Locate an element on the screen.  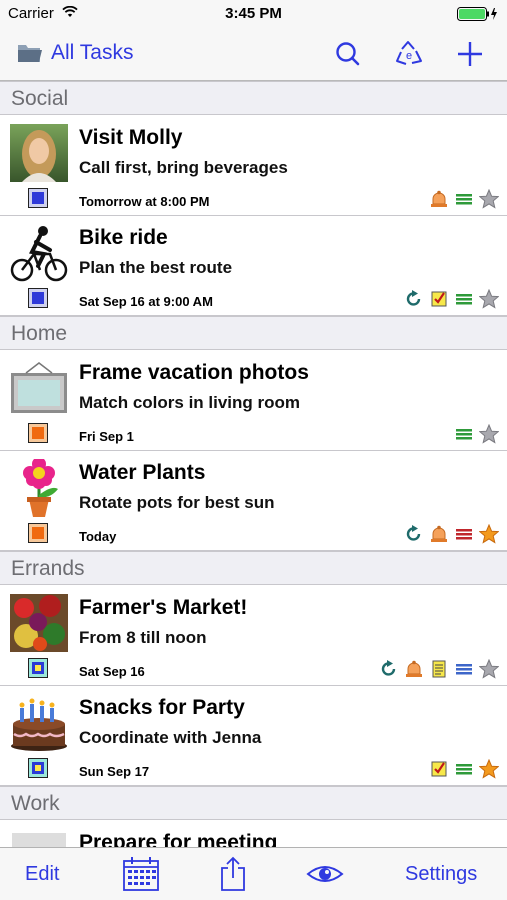
section-header-work: Work is located at coordinates (253, 803).